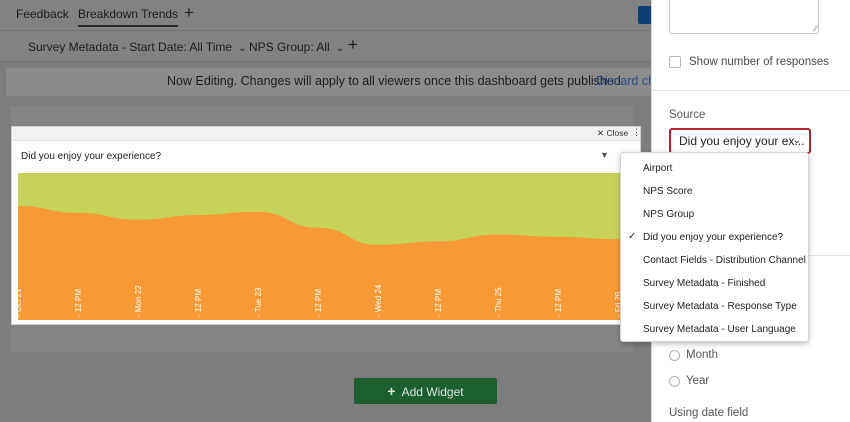 This screenshot has width=850, height=422. What do you see at coordinates (744, 17) in the screenshot?
I see `description-textarea: ∕∕` at bounding box center [744, 17].